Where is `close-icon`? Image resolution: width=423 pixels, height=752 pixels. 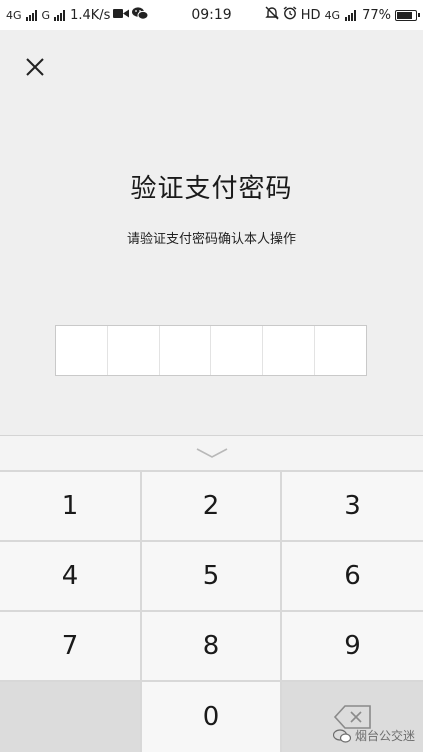
close-icon is located at coordinates (35, 67).